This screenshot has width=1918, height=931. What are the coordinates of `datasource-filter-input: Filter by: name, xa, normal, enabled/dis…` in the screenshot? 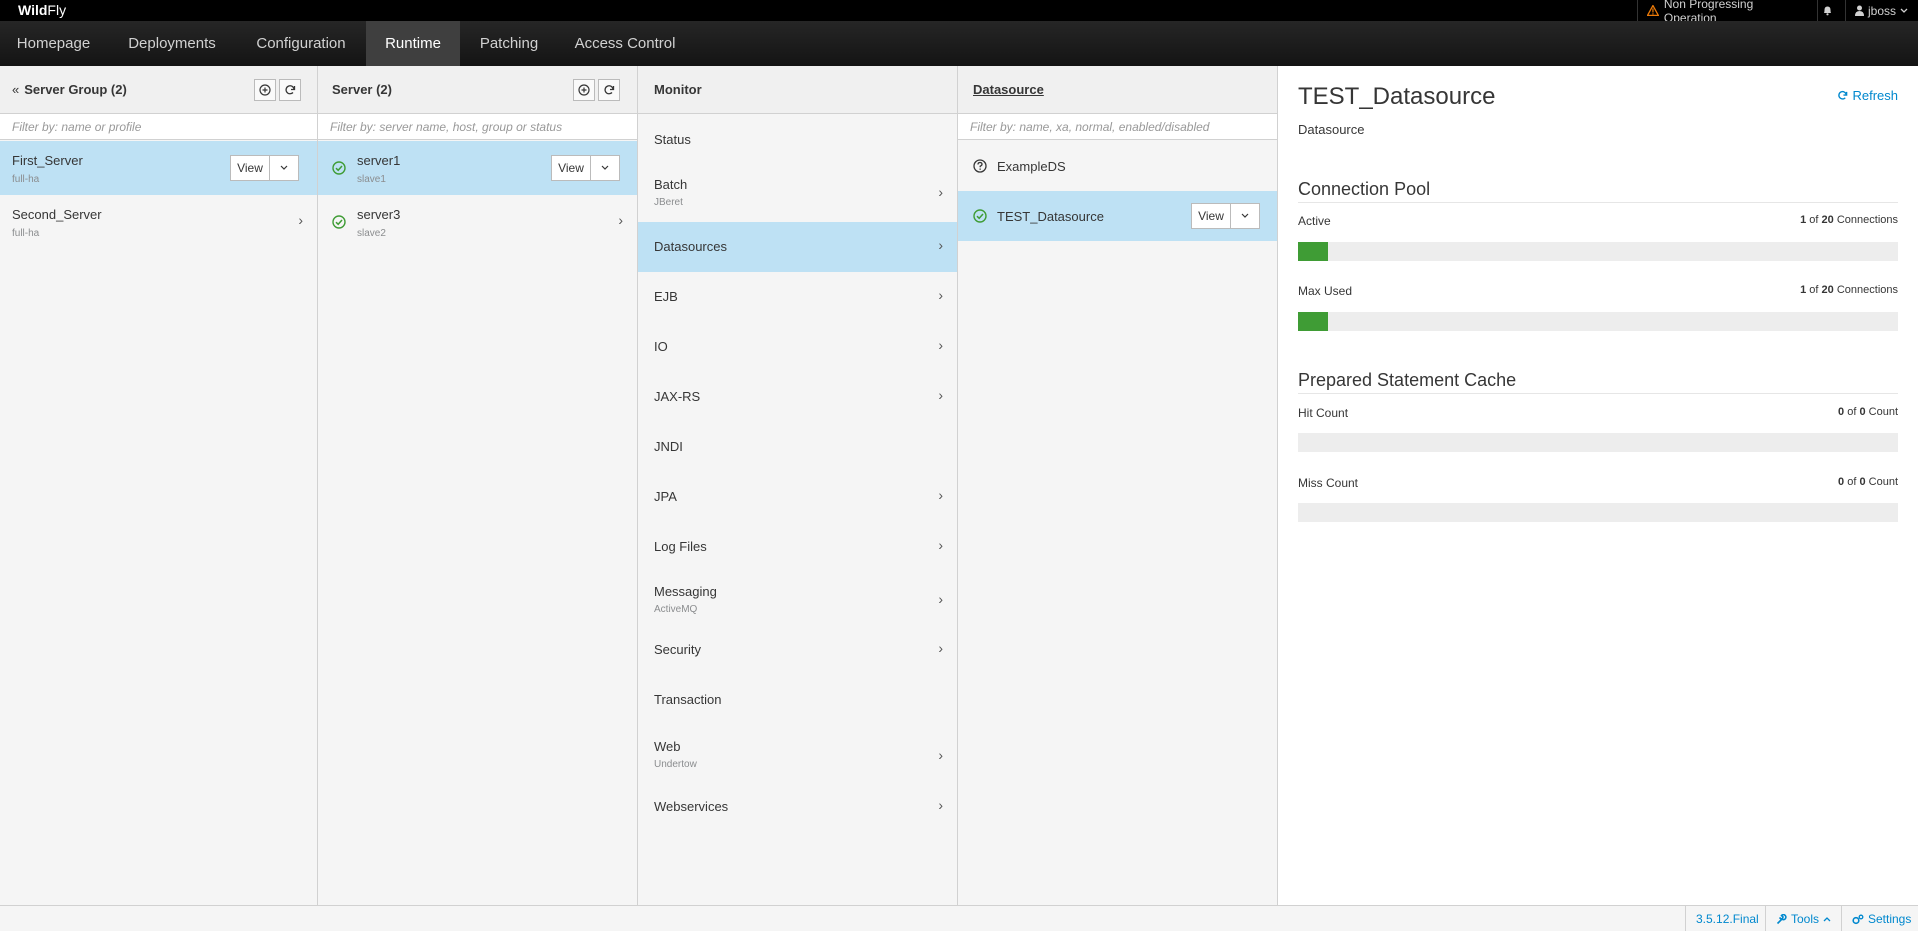 It's located at (1117, 127).